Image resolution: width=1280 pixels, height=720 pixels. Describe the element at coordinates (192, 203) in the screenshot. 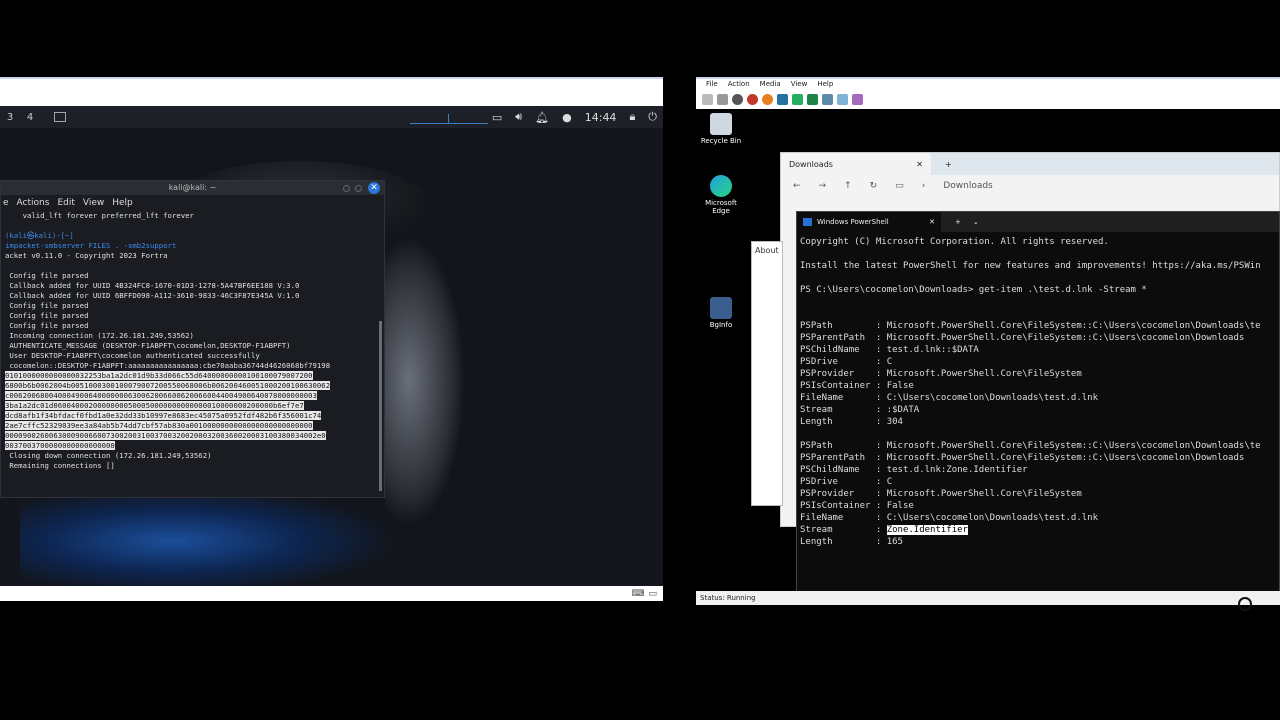

I see `terminal-menubar: e Actions Edit View Help` at that location.